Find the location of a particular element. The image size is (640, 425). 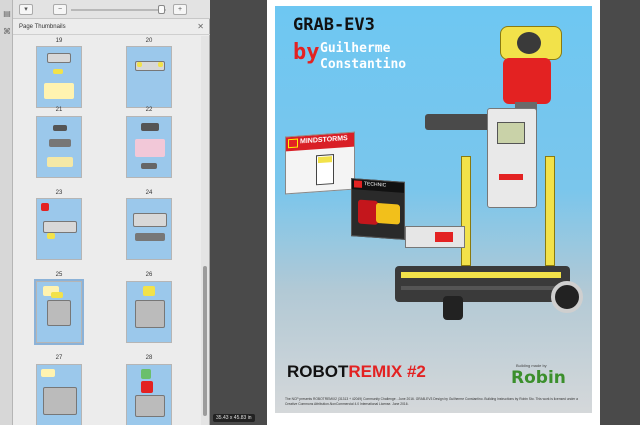

brand-part-robot: ROBOT is located at coordinates (318, 371).